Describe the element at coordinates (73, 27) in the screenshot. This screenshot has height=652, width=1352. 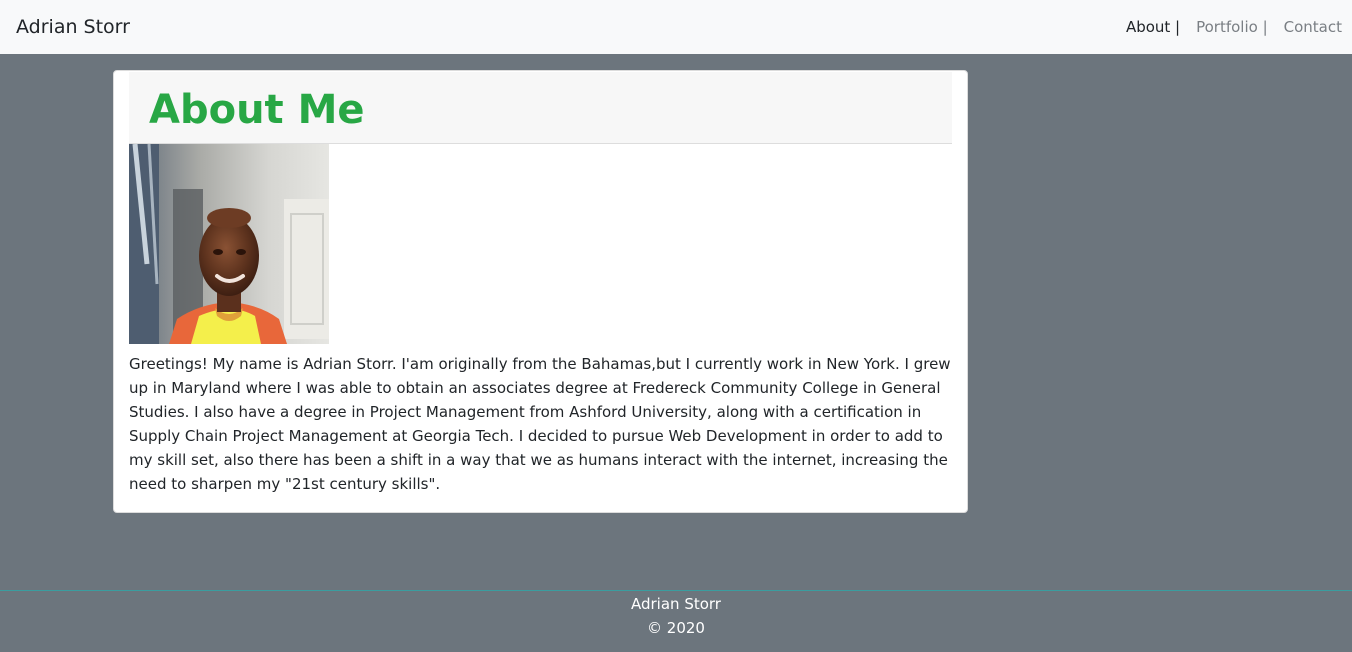
I see `brand-link: Adrian Storr` at that location.